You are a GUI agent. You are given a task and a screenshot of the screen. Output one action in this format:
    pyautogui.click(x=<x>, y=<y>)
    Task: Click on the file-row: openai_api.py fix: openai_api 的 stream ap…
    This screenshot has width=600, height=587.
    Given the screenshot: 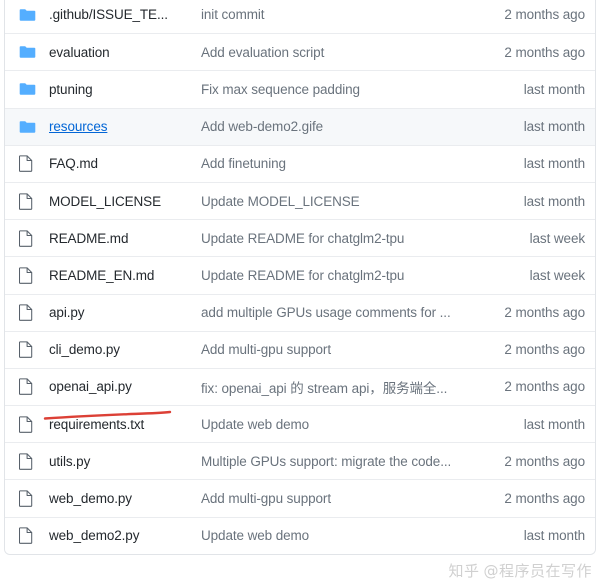 What is the action you would take?
    pyautogui.click(x=300, y=386)
    